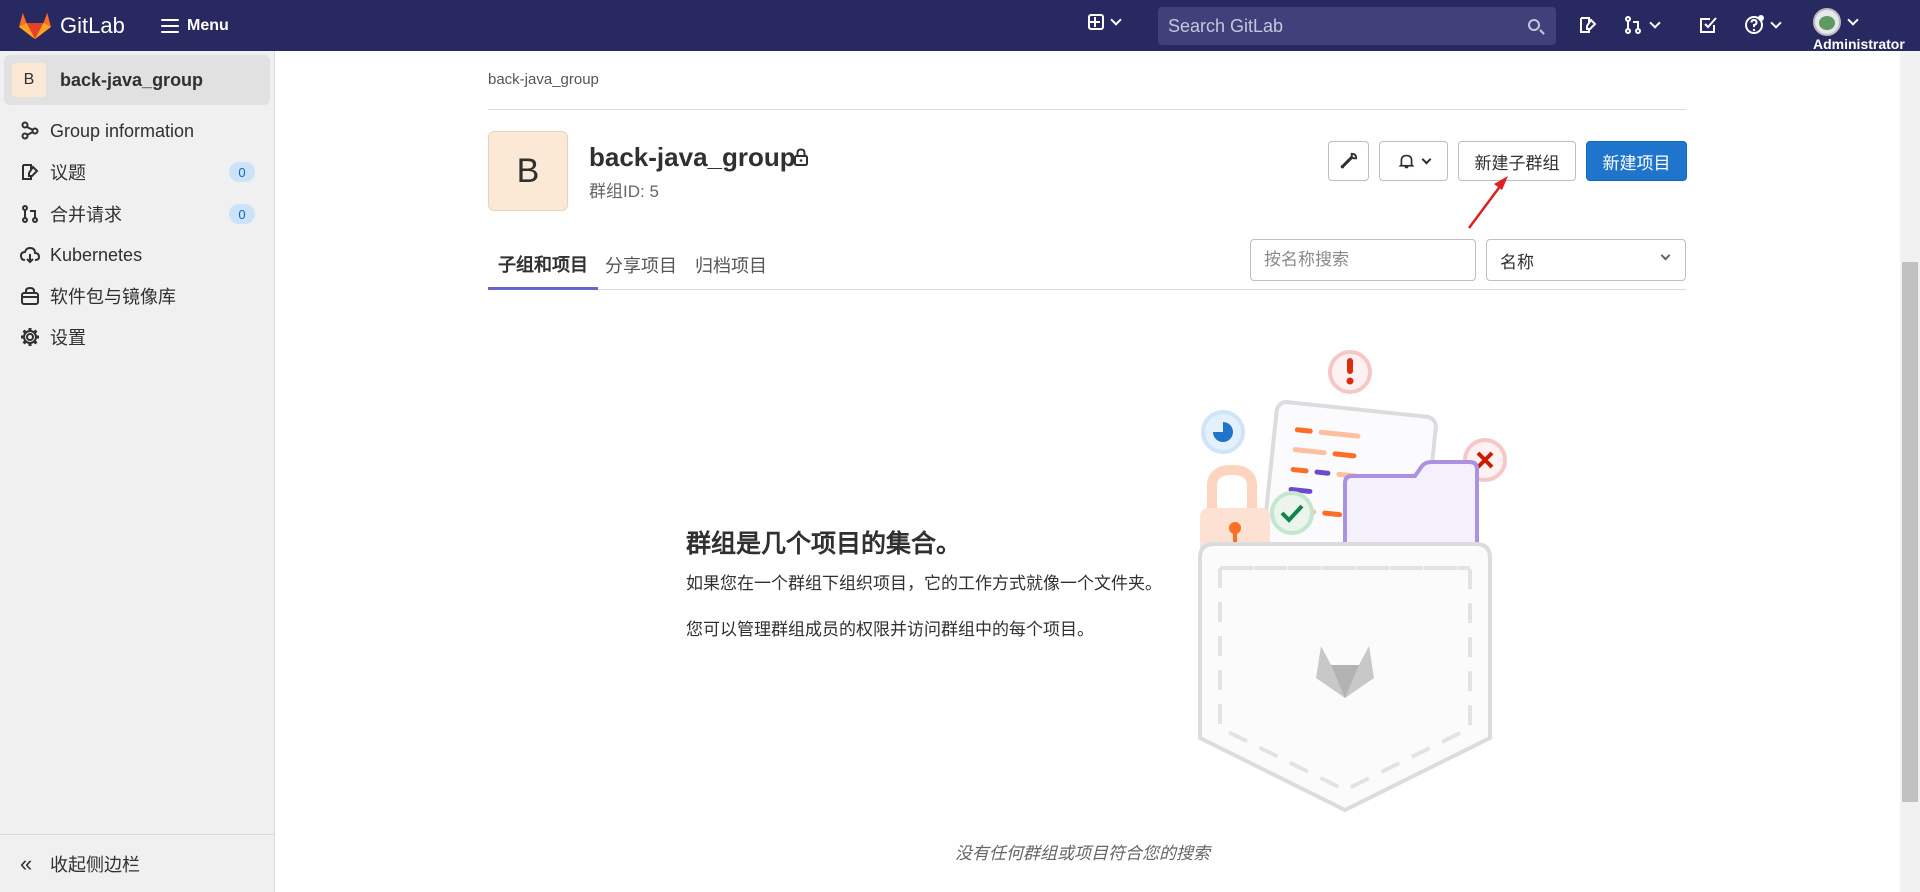 This screenshot has height=892, width=1920. I want to click on issues-nav-button, so click(1588, 25).